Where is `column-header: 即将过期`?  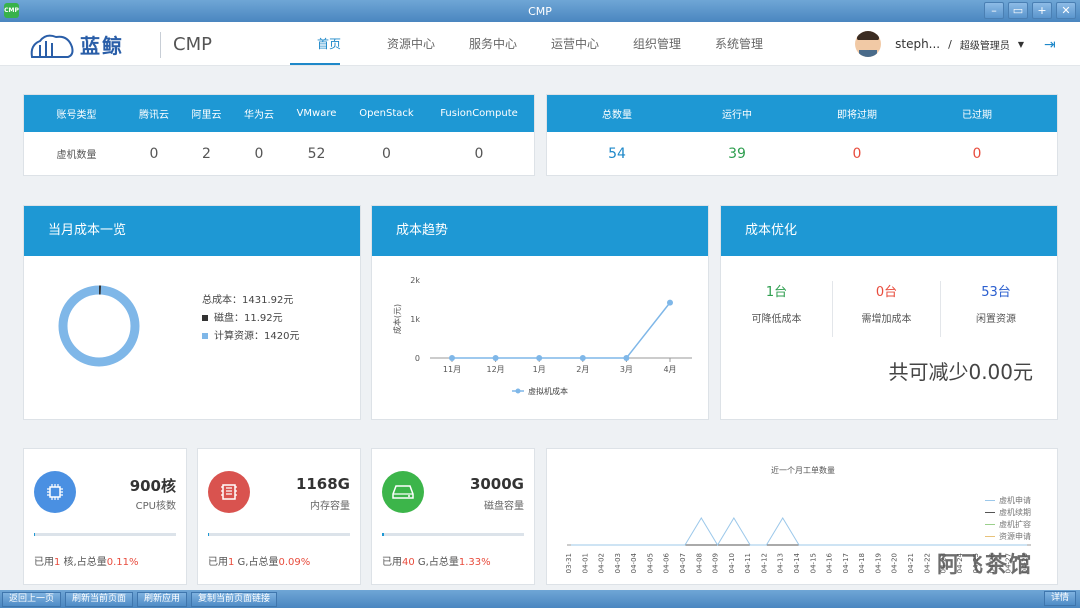
column-header: 即将过期 is located at coordinates (857, 115).